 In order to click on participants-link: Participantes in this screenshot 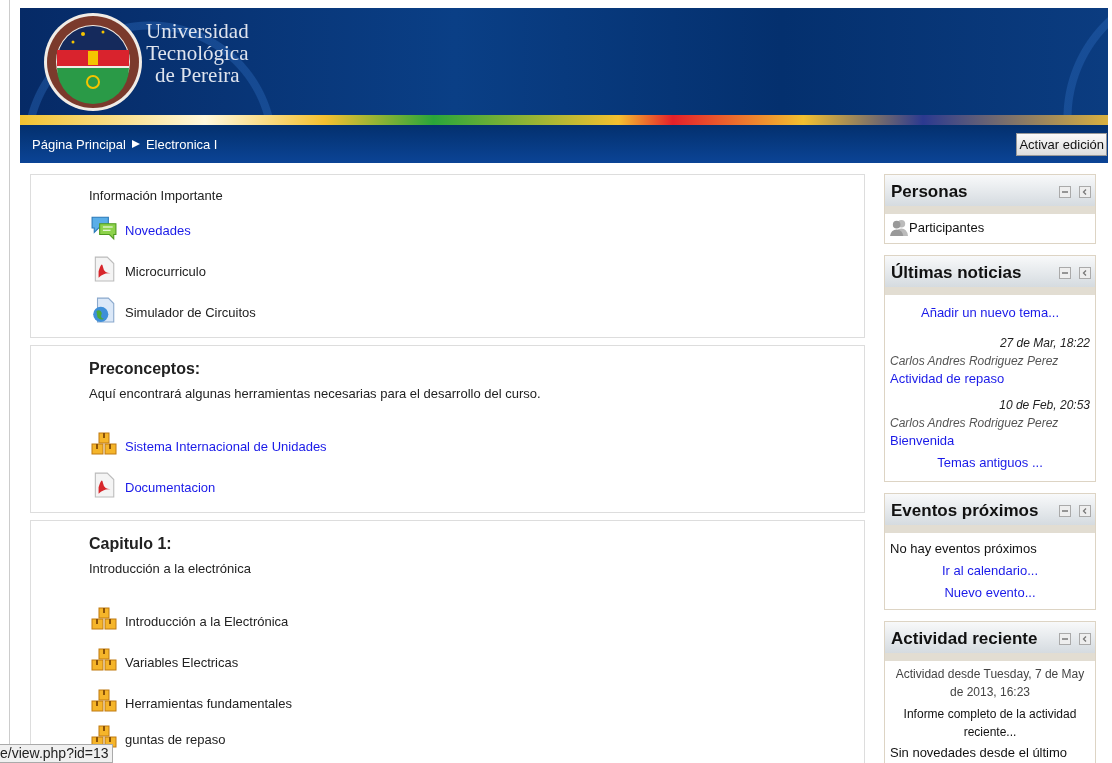, I will do `click(947, 227)`.